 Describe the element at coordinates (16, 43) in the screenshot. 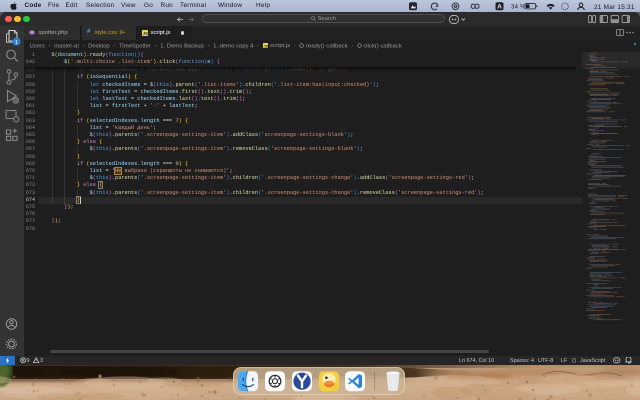

I see `svg-text: 1` at that location.